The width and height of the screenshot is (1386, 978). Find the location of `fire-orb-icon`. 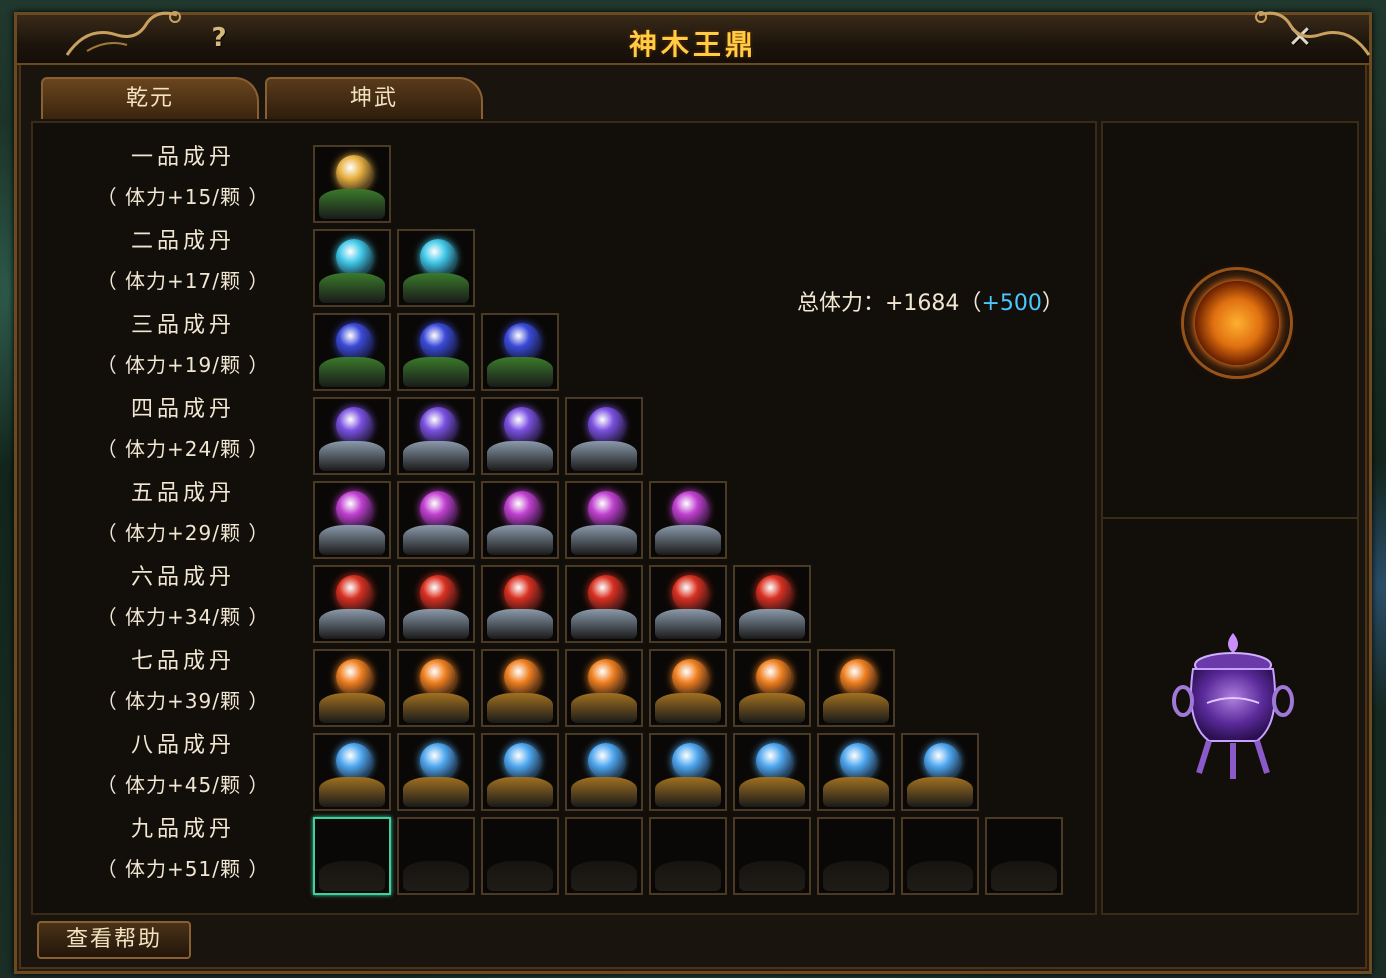

fire-orb-icon is located at coordinates (1237, 323).